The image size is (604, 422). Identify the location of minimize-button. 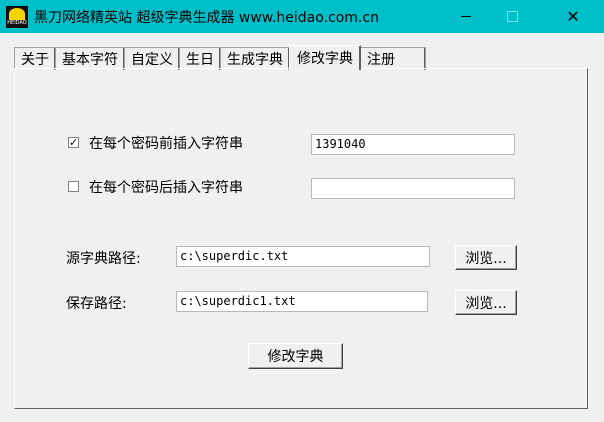
(466, 16).